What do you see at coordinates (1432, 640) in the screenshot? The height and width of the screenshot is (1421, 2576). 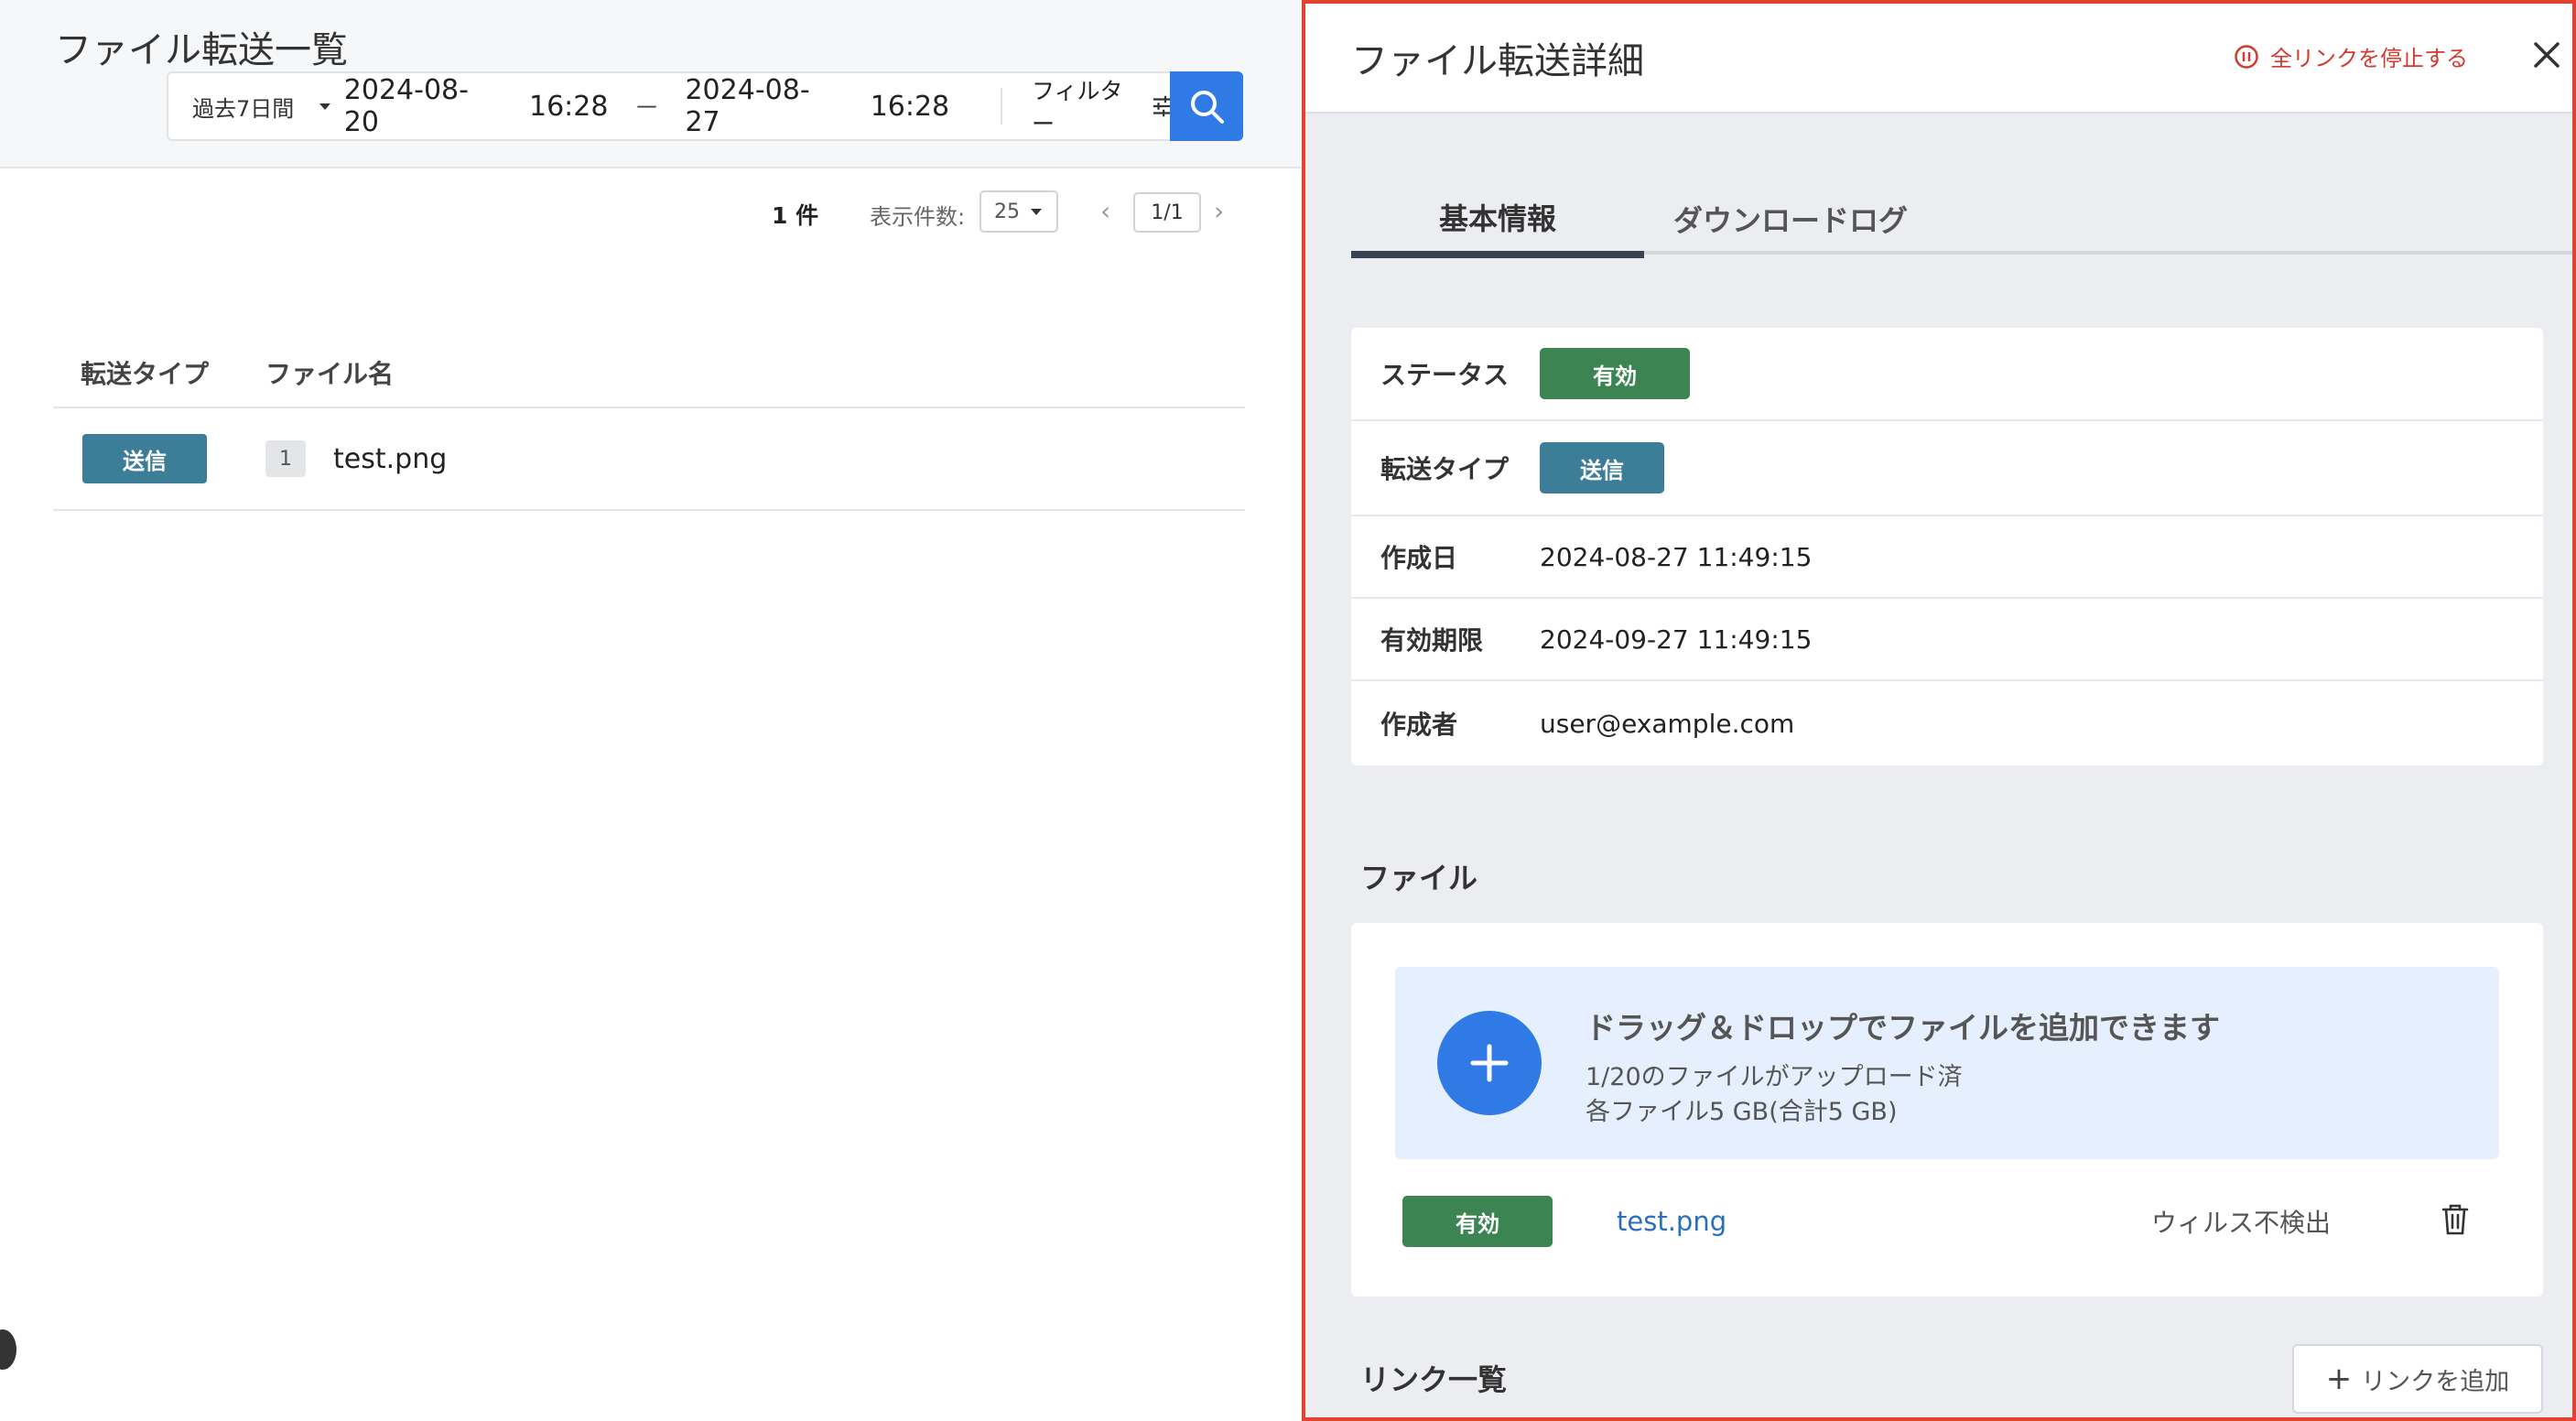 I see `expiry-label: 有効期限` at bounding box center [1432, 640].